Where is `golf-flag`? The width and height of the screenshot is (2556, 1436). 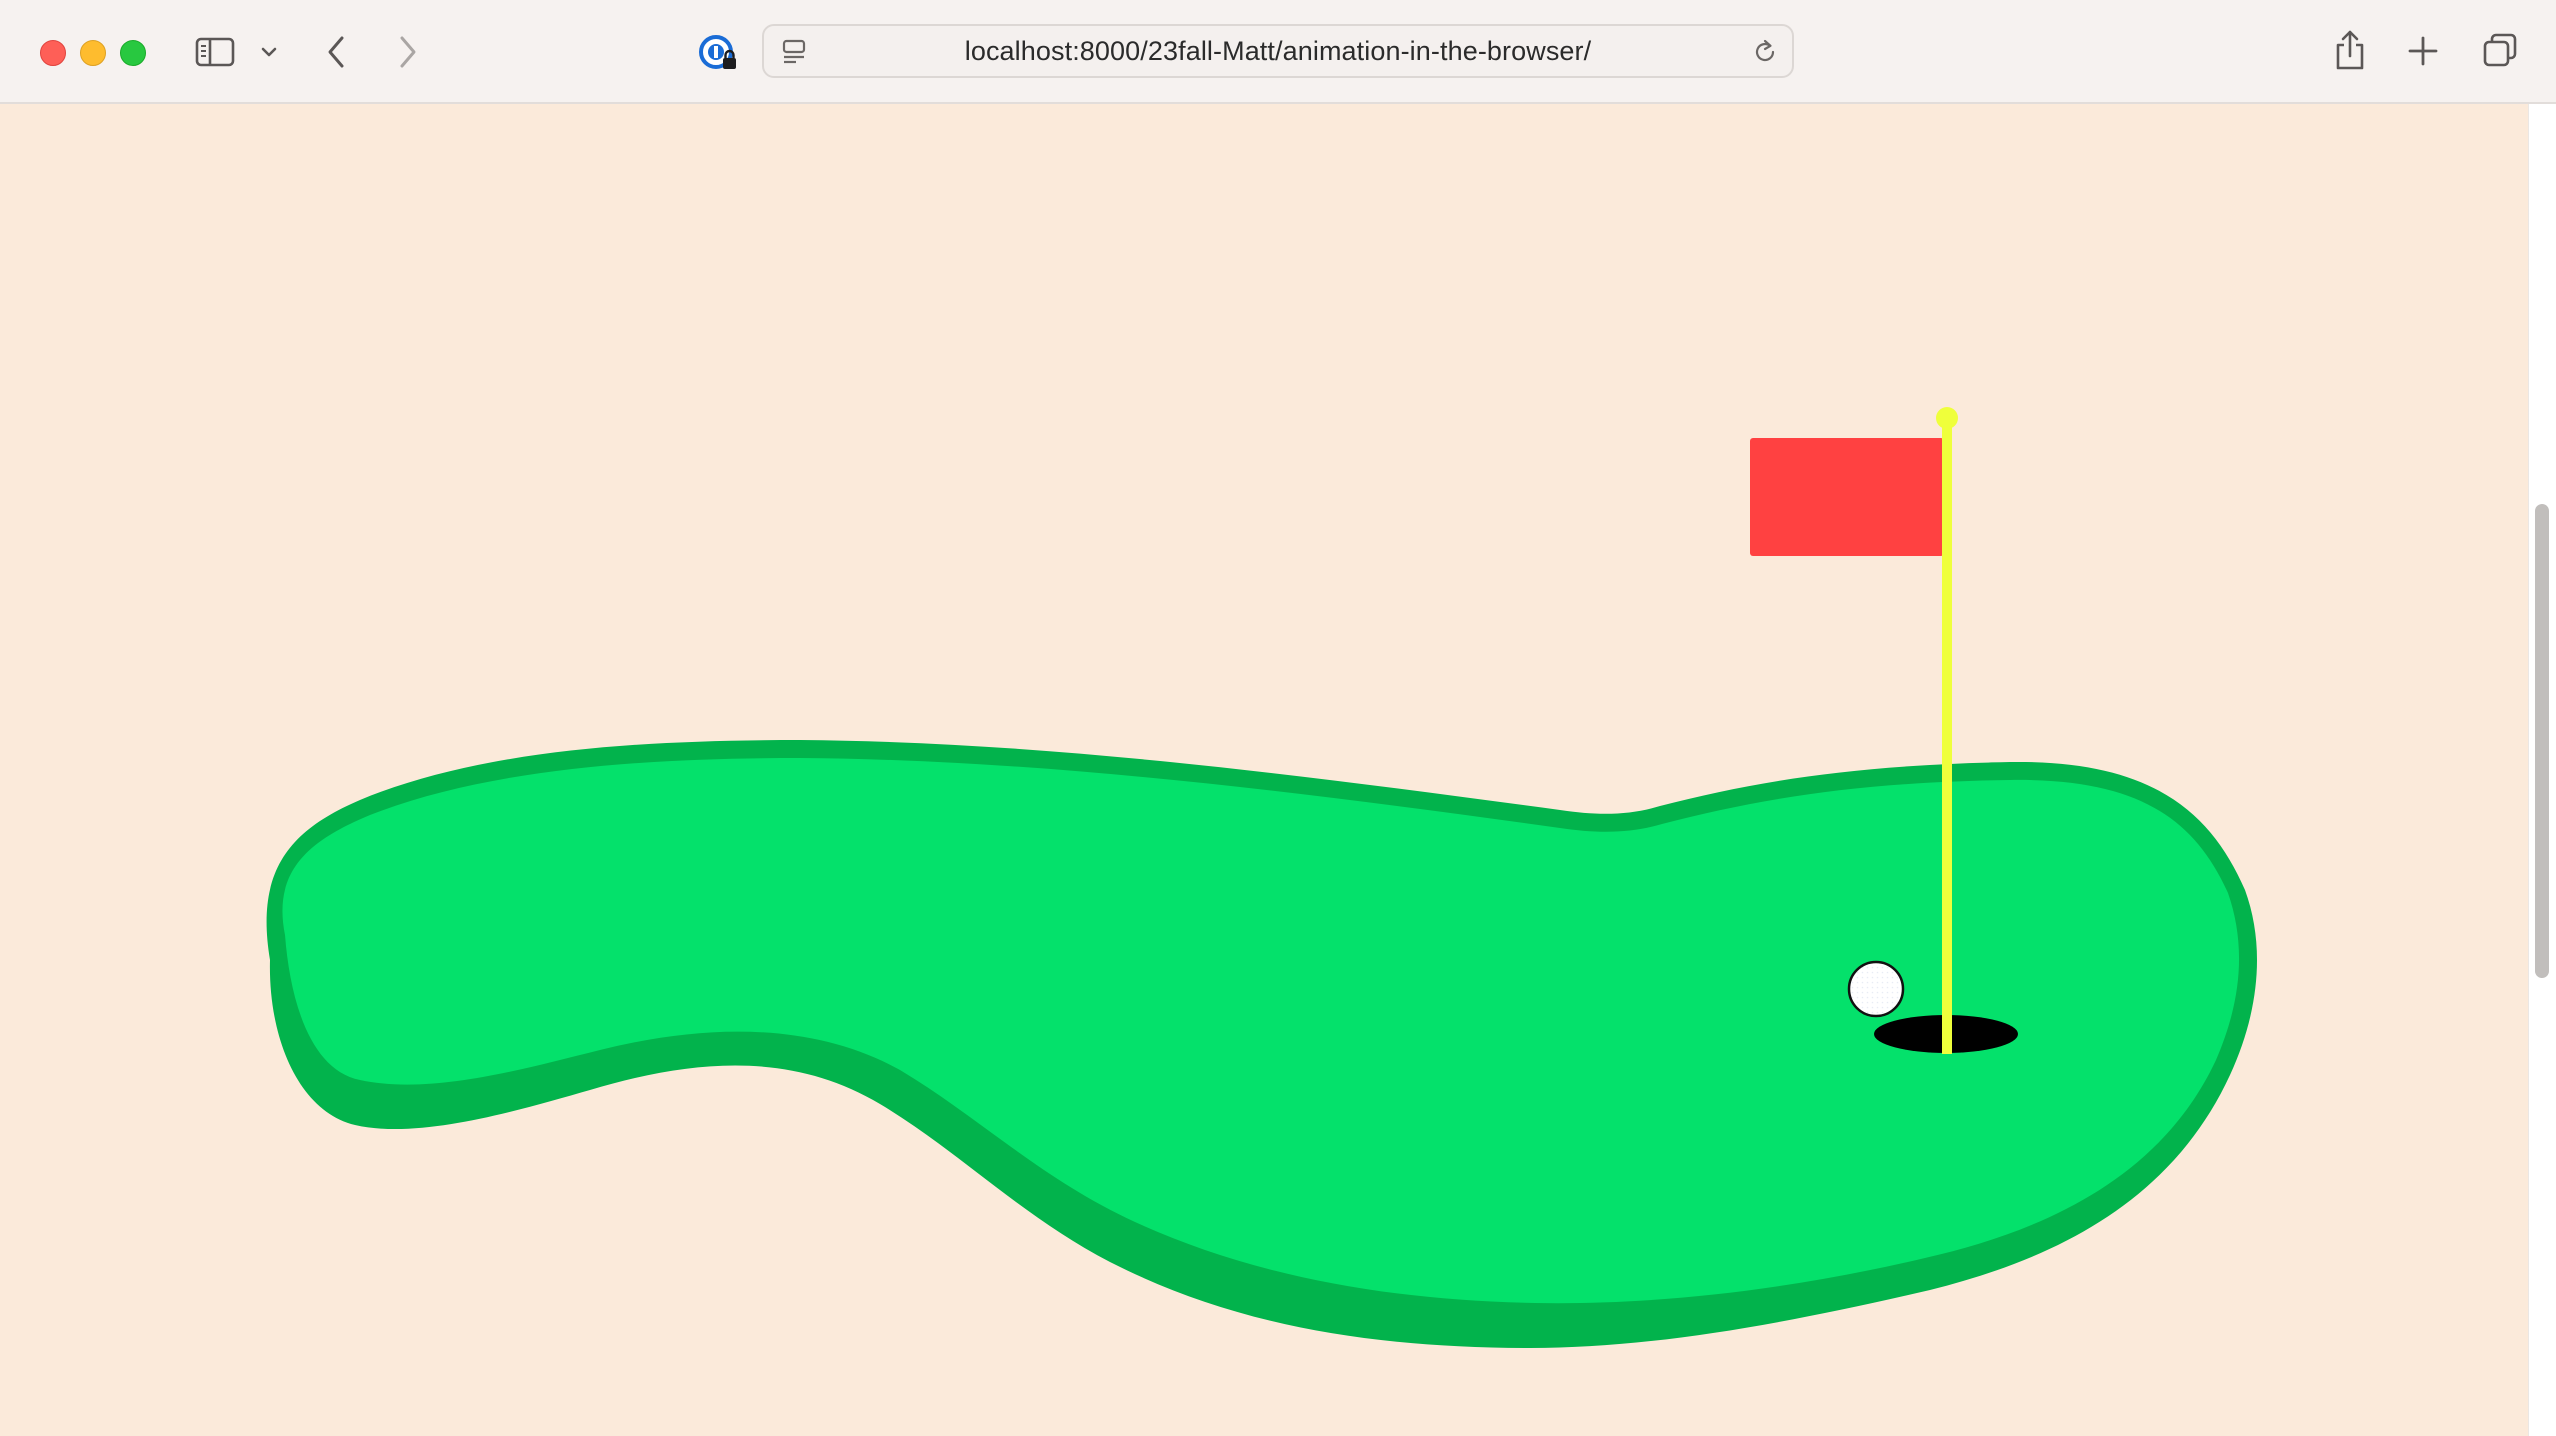 golf-flag is located at coordinates (1847, 497).